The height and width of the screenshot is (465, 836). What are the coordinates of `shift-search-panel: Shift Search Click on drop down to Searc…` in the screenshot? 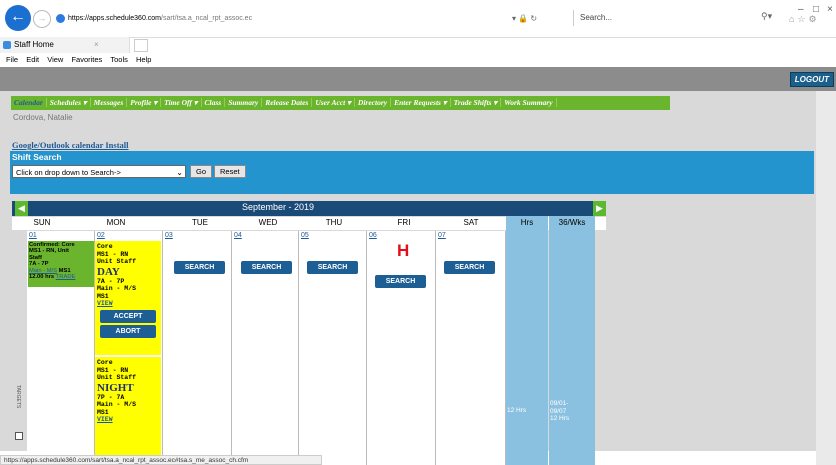 It's located at (412, 172).